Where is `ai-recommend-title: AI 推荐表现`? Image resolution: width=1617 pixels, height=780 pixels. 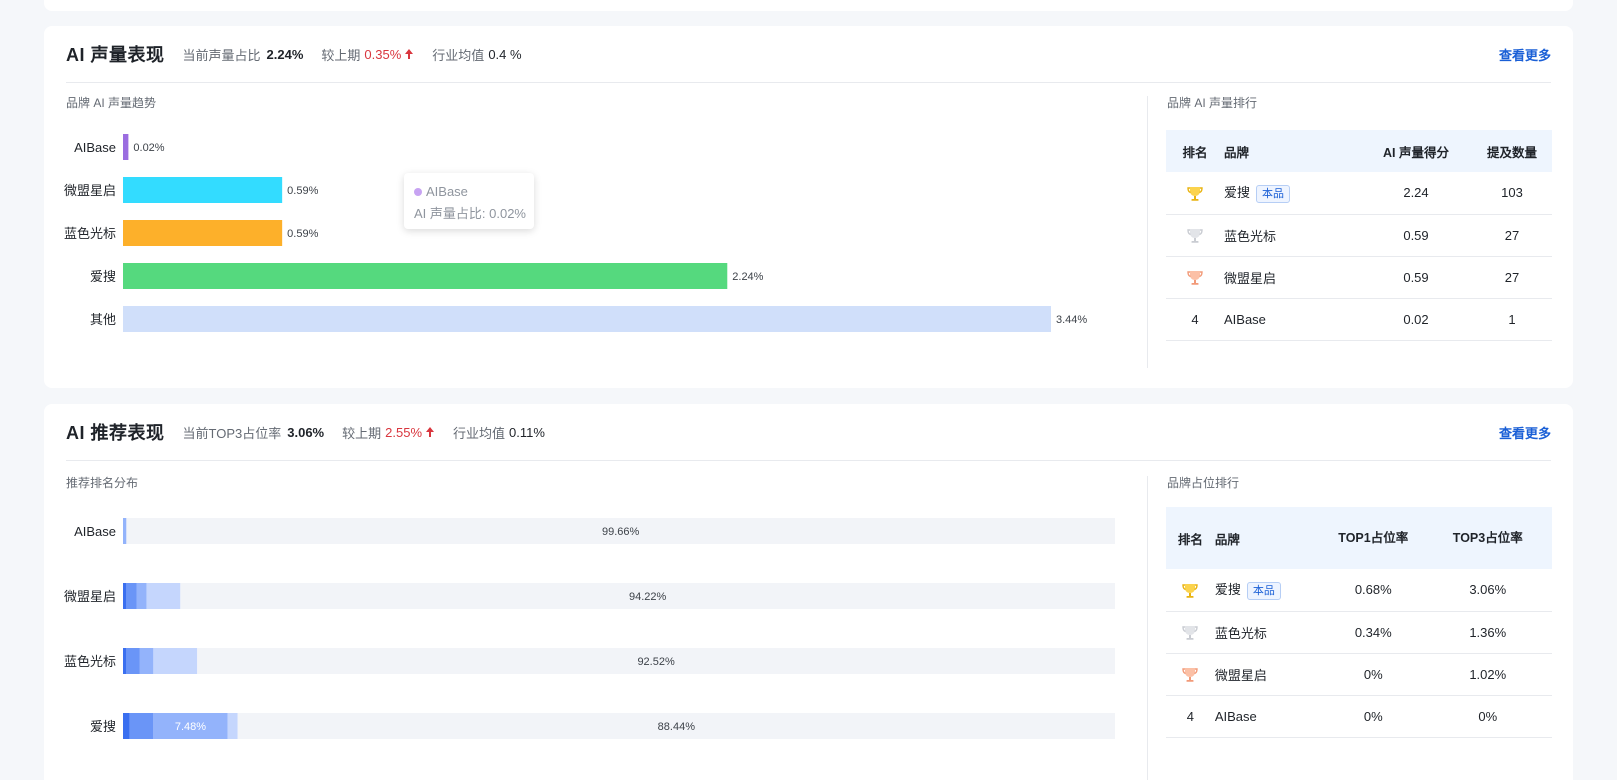 ai-recommend-title: AI 推荐表现 is located at coordinates (115, 433).